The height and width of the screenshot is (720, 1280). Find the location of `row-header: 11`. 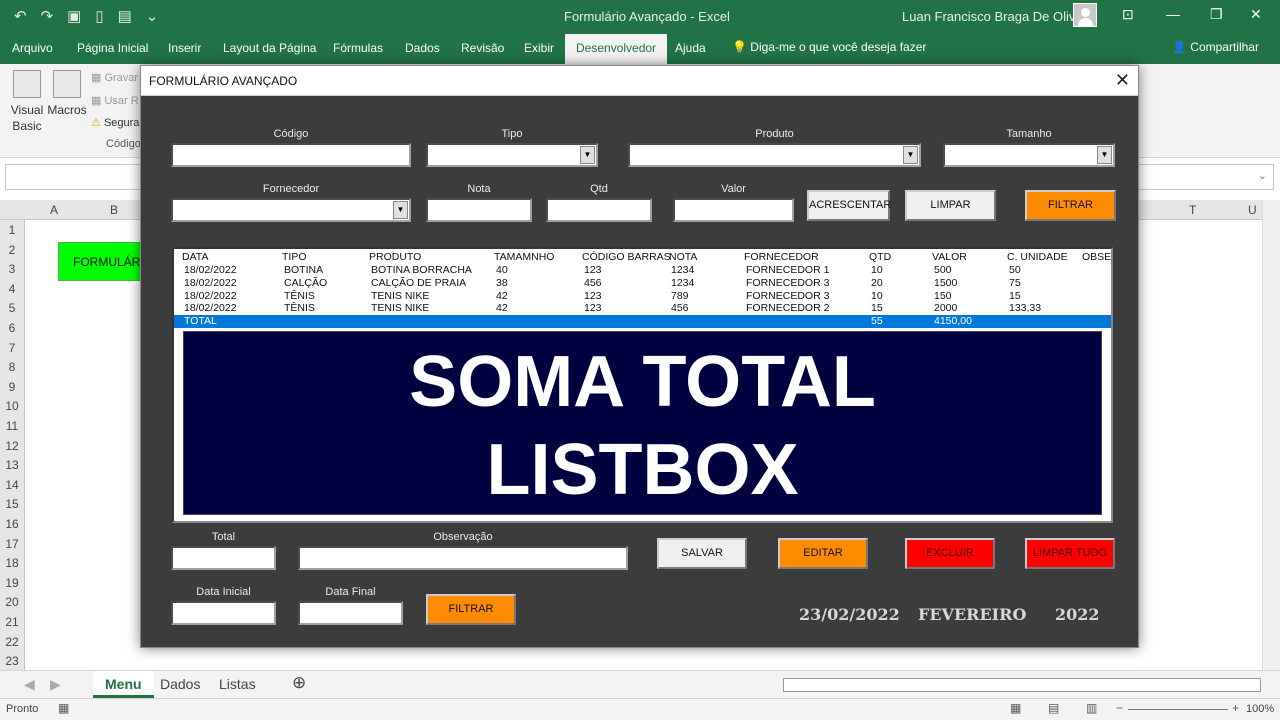

row-header: 11 is located at coordinates (12, 426).